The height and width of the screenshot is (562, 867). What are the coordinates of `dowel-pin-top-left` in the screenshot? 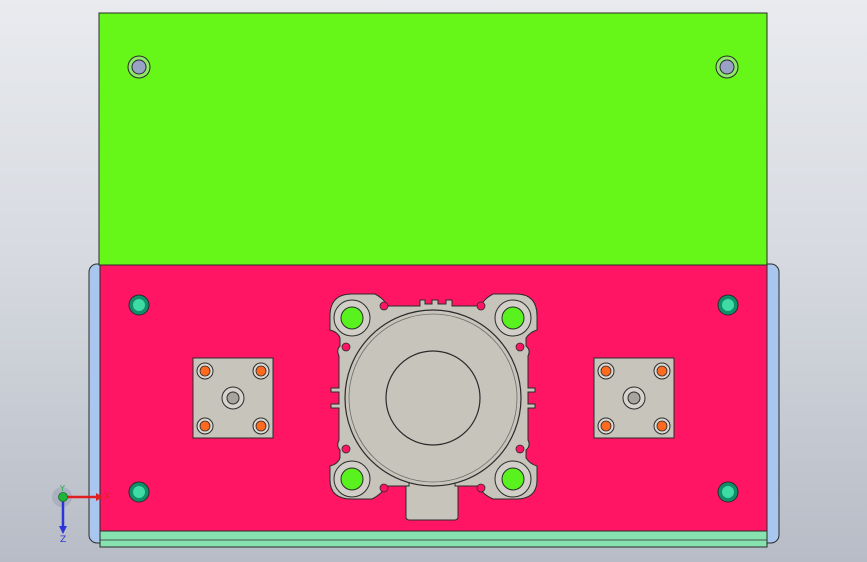 It's located at (139, 305).